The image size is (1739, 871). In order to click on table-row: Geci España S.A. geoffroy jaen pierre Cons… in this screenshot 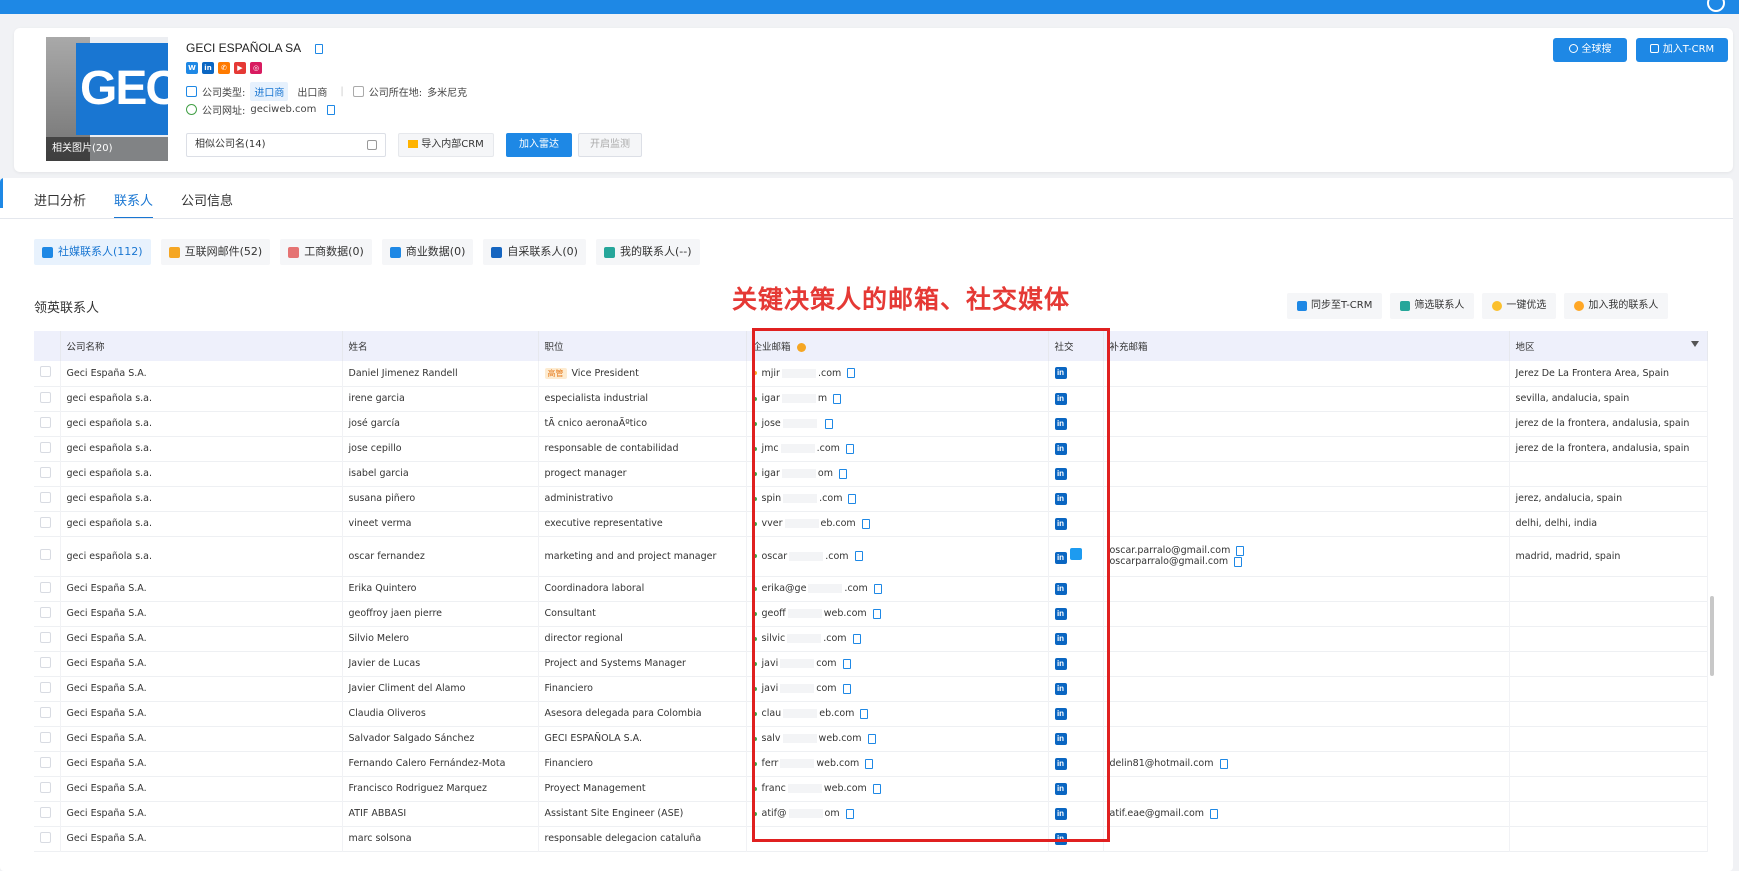, I will do `click(871, 613)`.